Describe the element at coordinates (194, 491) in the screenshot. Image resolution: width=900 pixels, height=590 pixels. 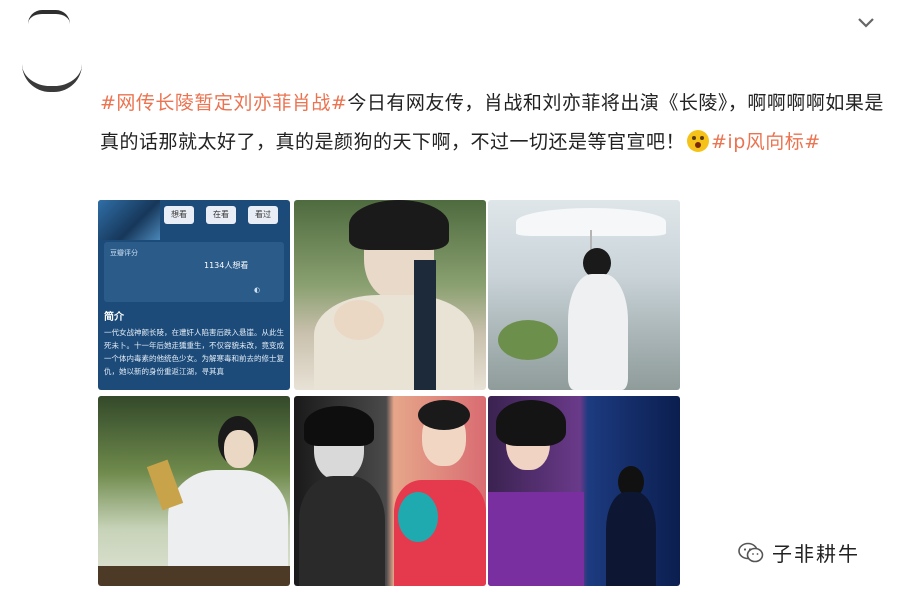
I see `actor-bamboo-scroll-photo` at that location.